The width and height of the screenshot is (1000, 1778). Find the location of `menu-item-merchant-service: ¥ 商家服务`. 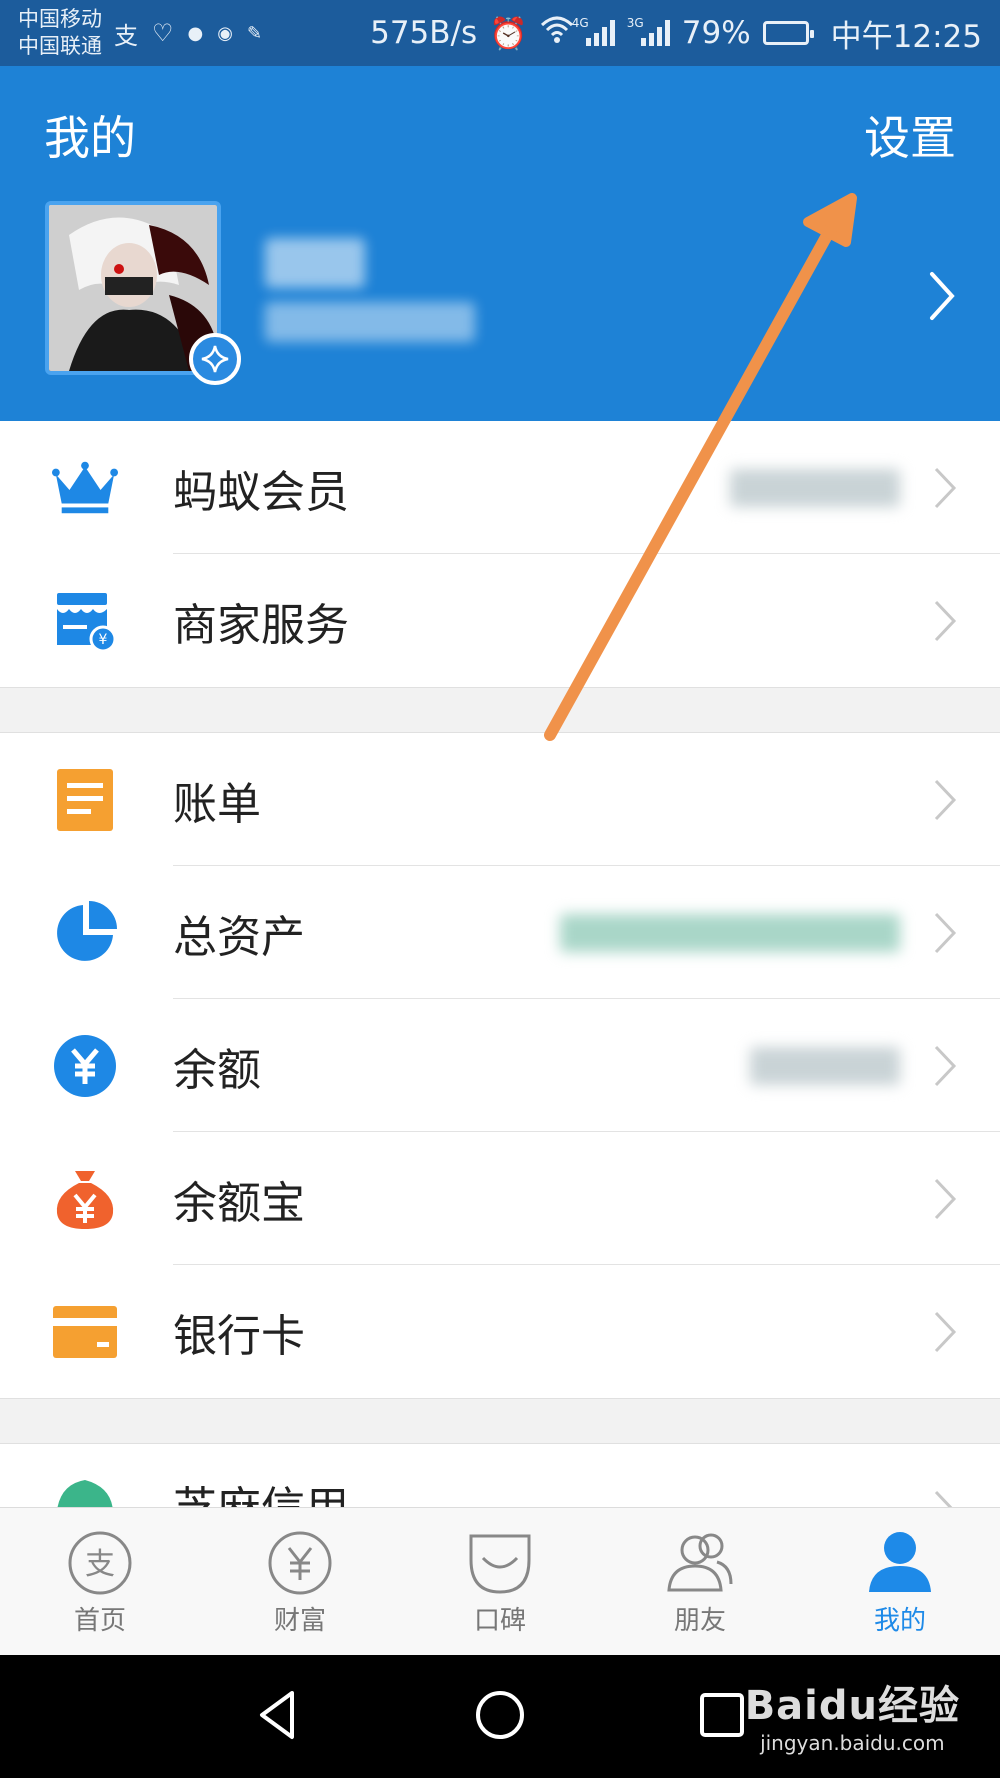

menu-item-merchant-service: ¥ 商家服务 is located at coordinates (500, 620).